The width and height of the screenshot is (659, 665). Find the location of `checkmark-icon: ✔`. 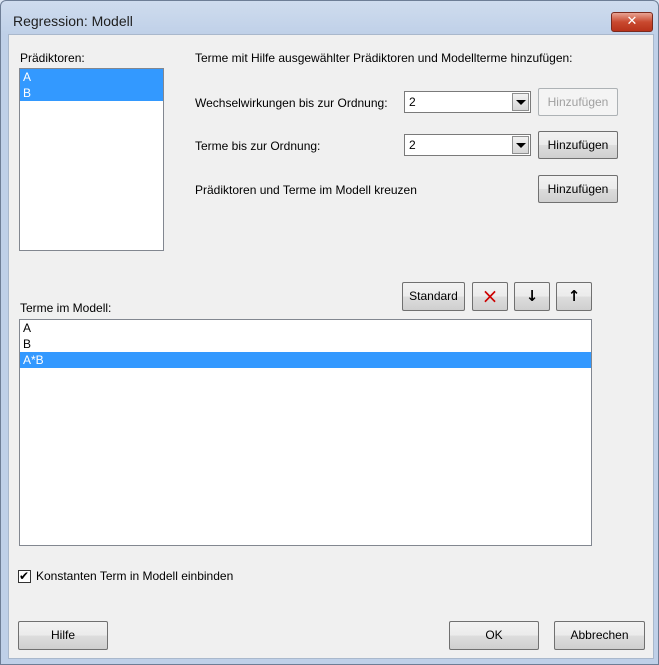

checkmark-icon: ✔ is located at coordinates (24, 576).